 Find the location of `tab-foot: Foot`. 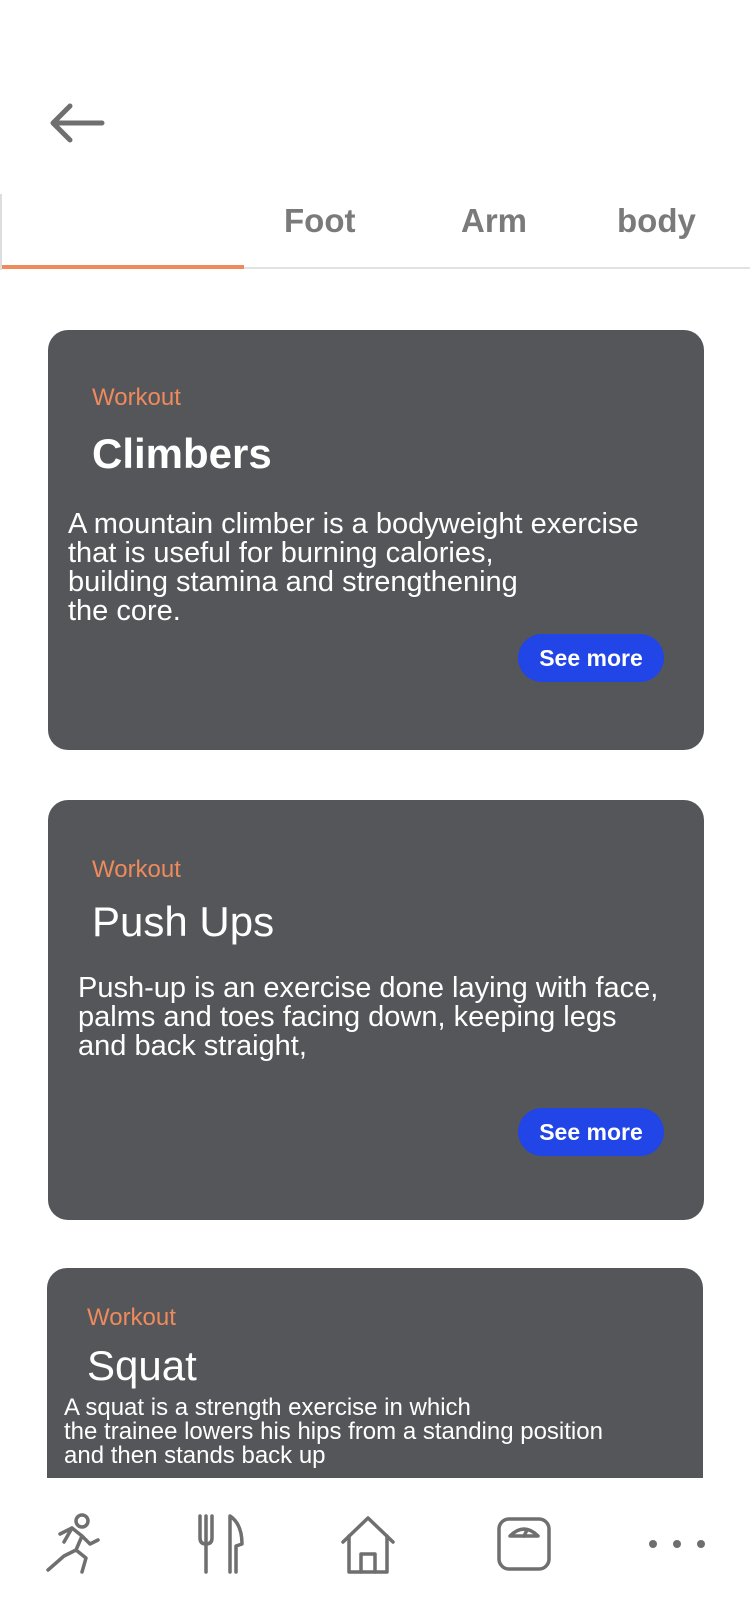

tab-foot: Foot is located at coordinates (319, 221).